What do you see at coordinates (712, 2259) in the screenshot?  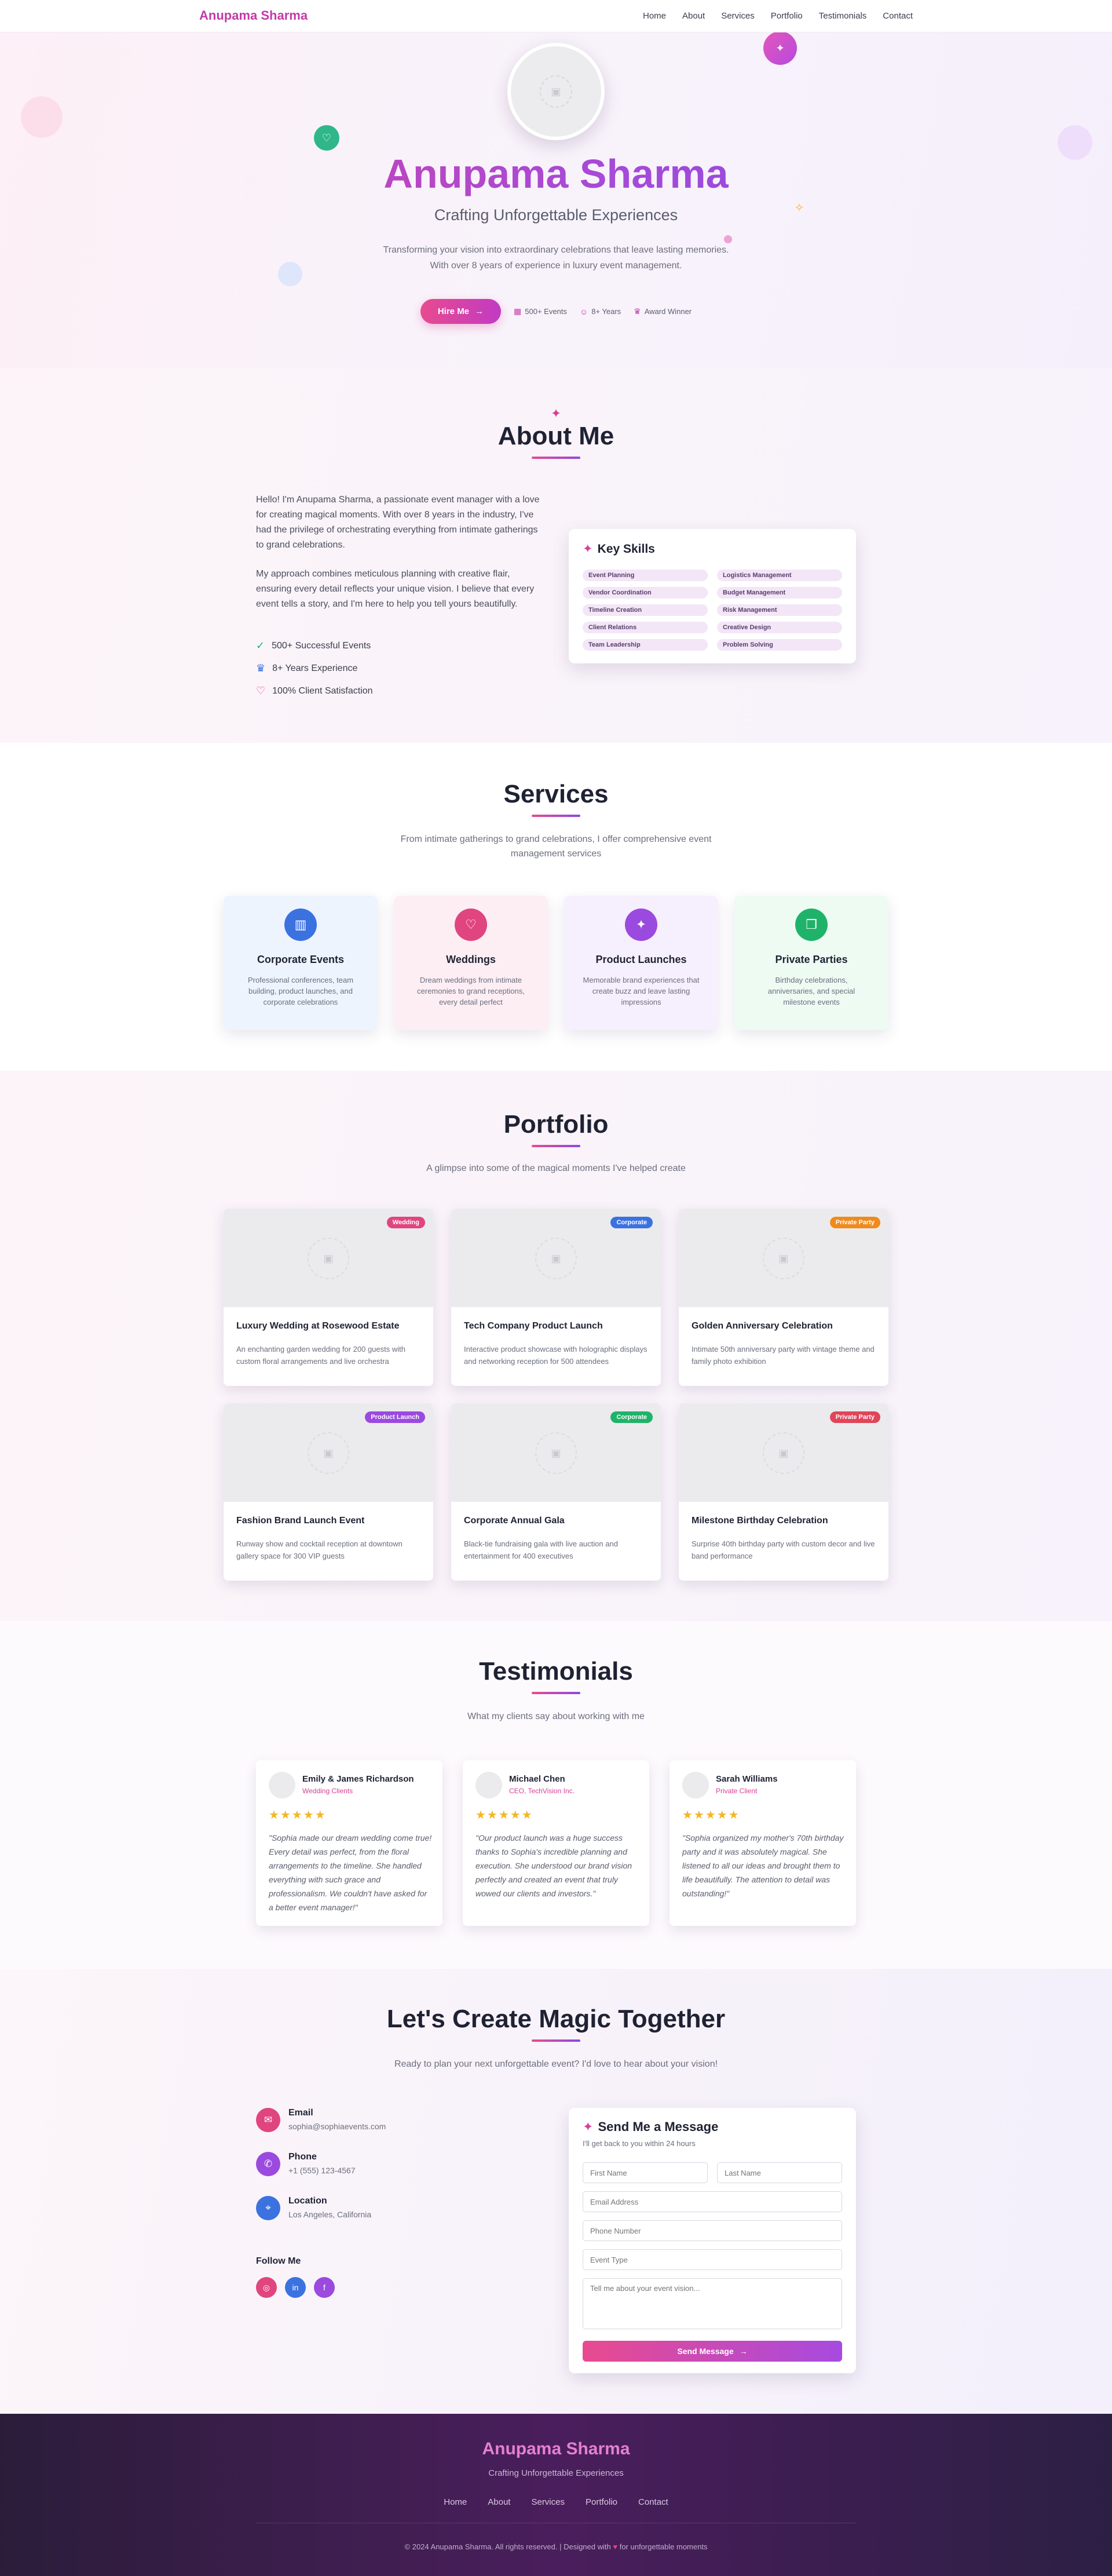 I see `event-type-input` at bounding box center [712, 2259].